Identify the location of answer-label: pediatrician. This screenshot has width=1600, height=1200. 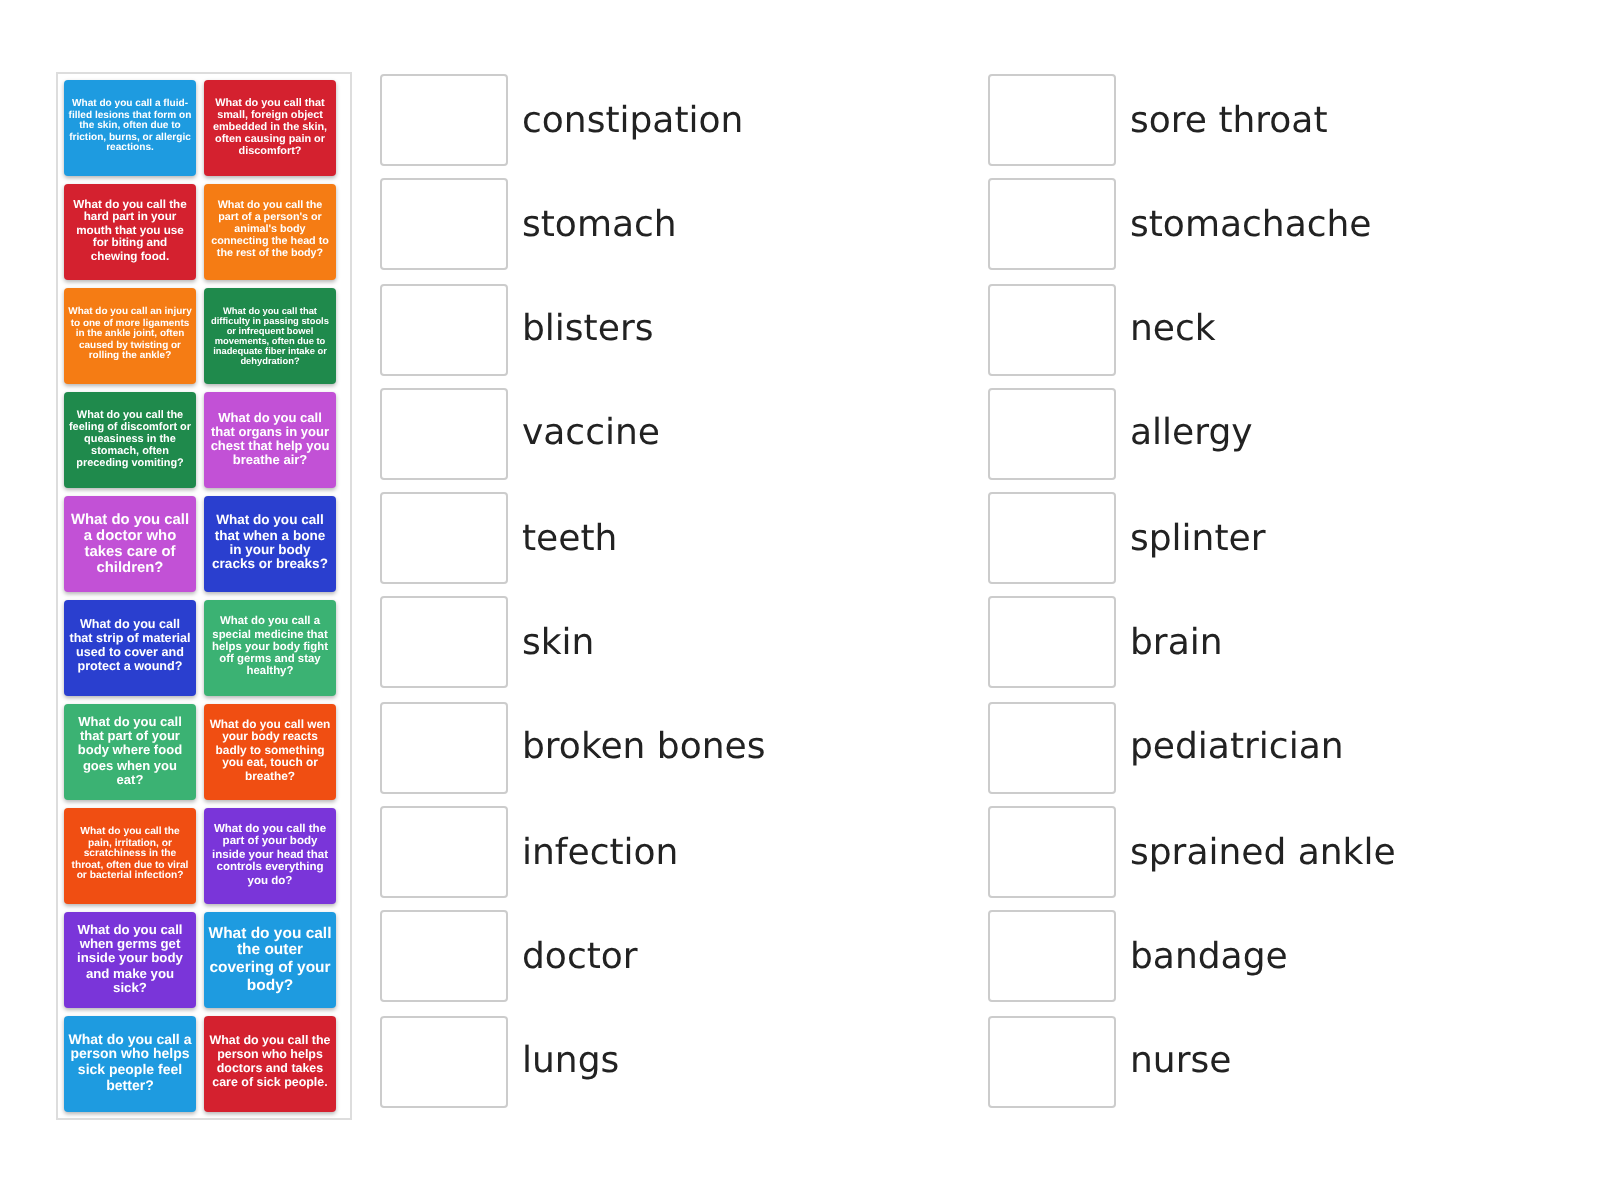
(1238, 747).